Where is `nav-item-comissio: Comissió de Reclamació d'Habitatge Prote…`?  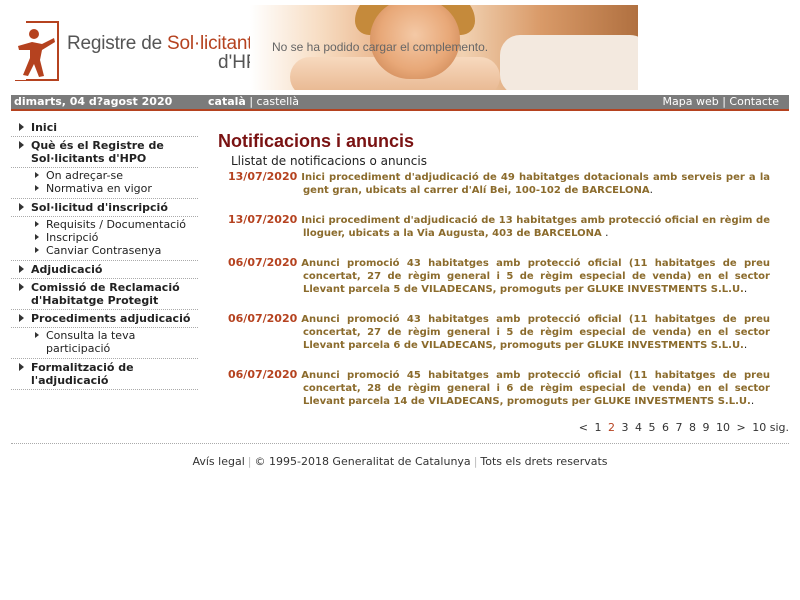
nav-item-comissio: Comissió de Reclamació d'Habitatge Prote… is located at coordinates (104, 294).